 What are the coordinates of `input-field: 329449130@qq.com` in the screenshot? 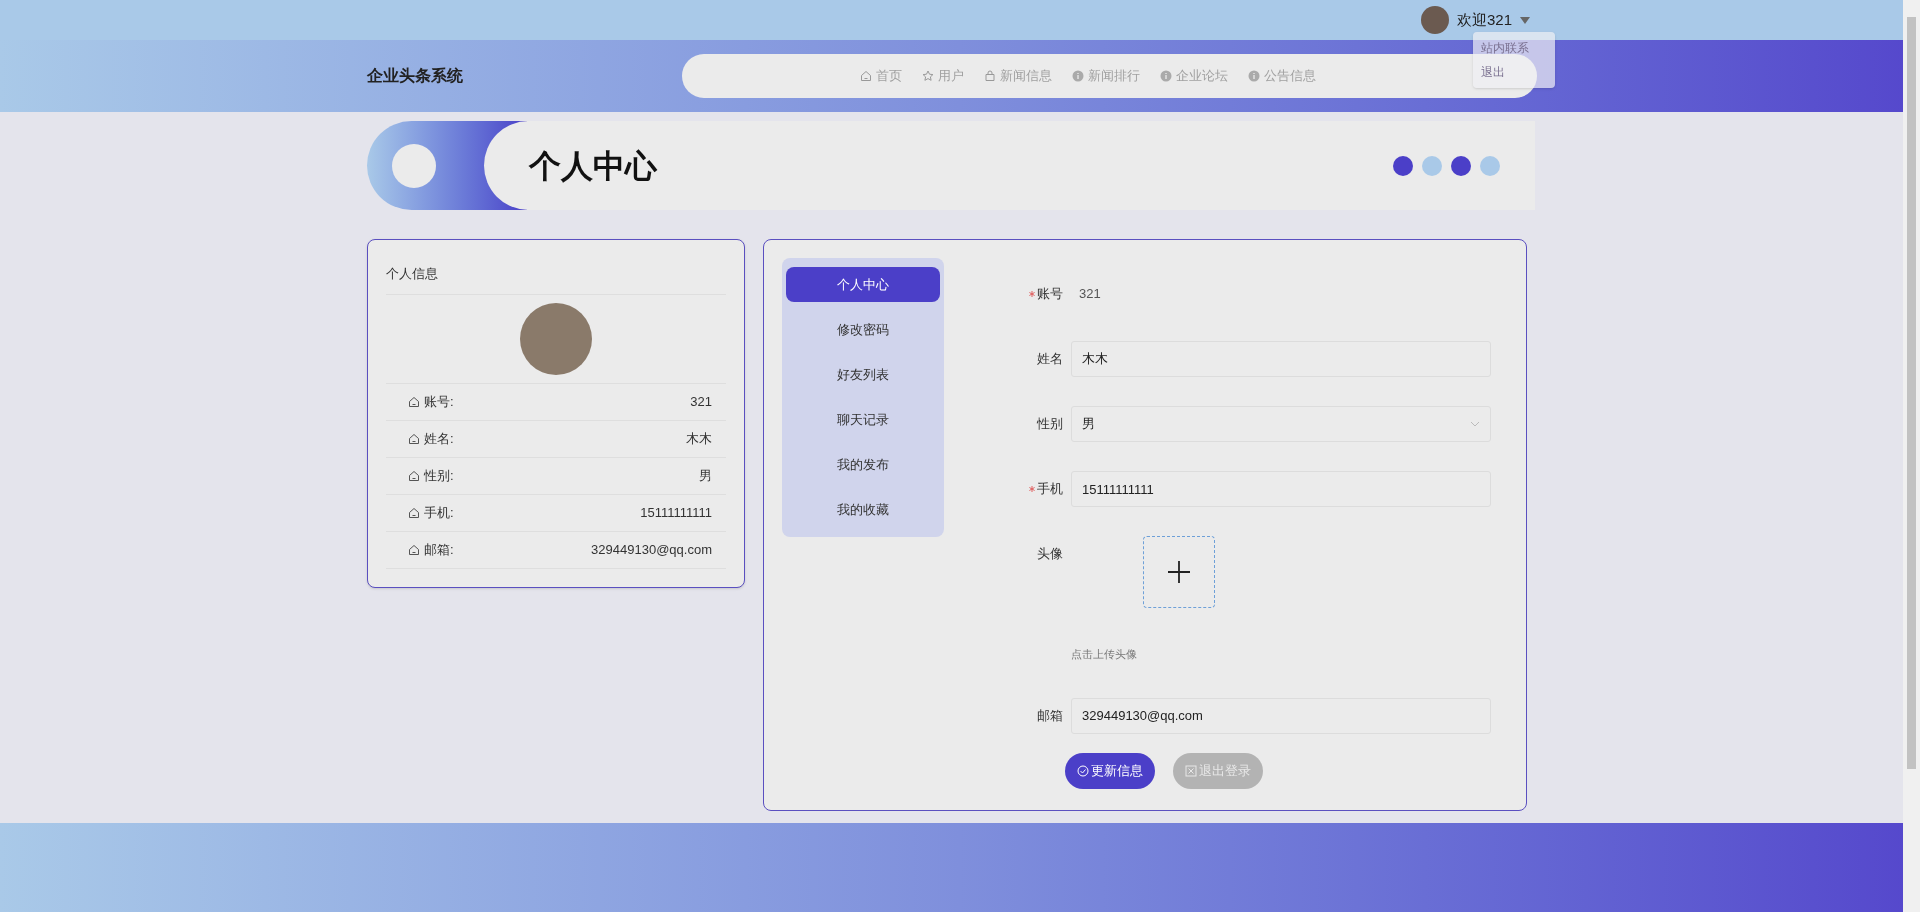 It's located at (1281, 715).